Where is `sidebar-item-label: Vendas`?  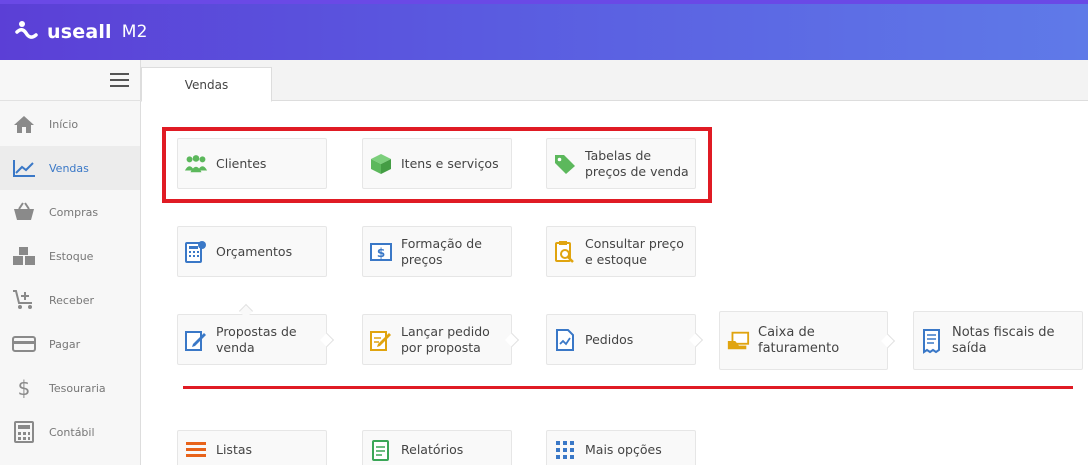
sidebar-item-label: Vendas is located at coordinates (69, 168).